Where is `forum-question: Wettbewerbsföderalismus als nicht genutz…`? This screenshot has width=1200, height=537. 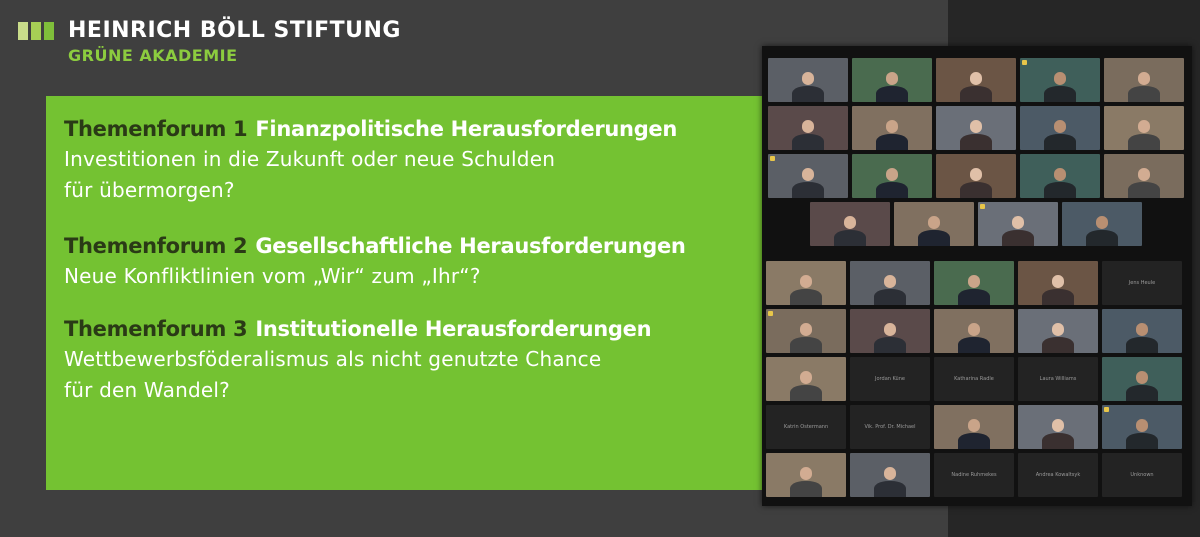
forum-question: Wettbewerbsföderalismus als nicht genutz… is located at coordinates (414, 375).